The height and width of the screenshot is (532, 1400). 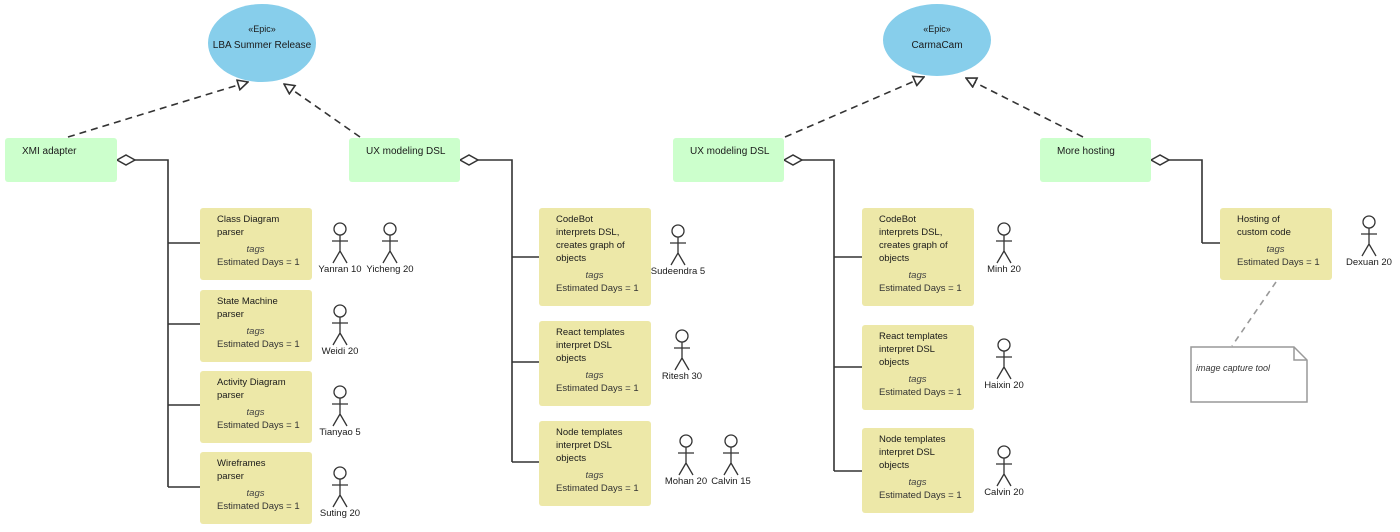 I want to click on actor-calvin: Calvin 15, so click(x=731, y=460).